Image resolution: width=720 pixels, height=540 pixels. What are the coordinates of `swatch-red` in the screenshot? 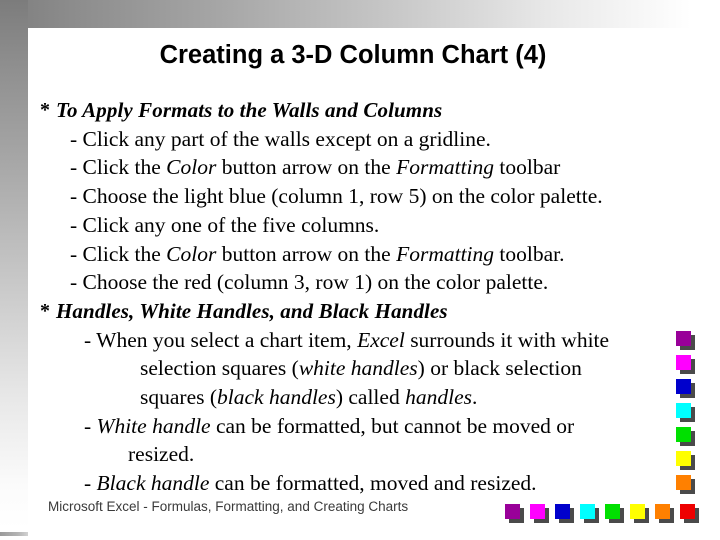 It's located at (687, 511).